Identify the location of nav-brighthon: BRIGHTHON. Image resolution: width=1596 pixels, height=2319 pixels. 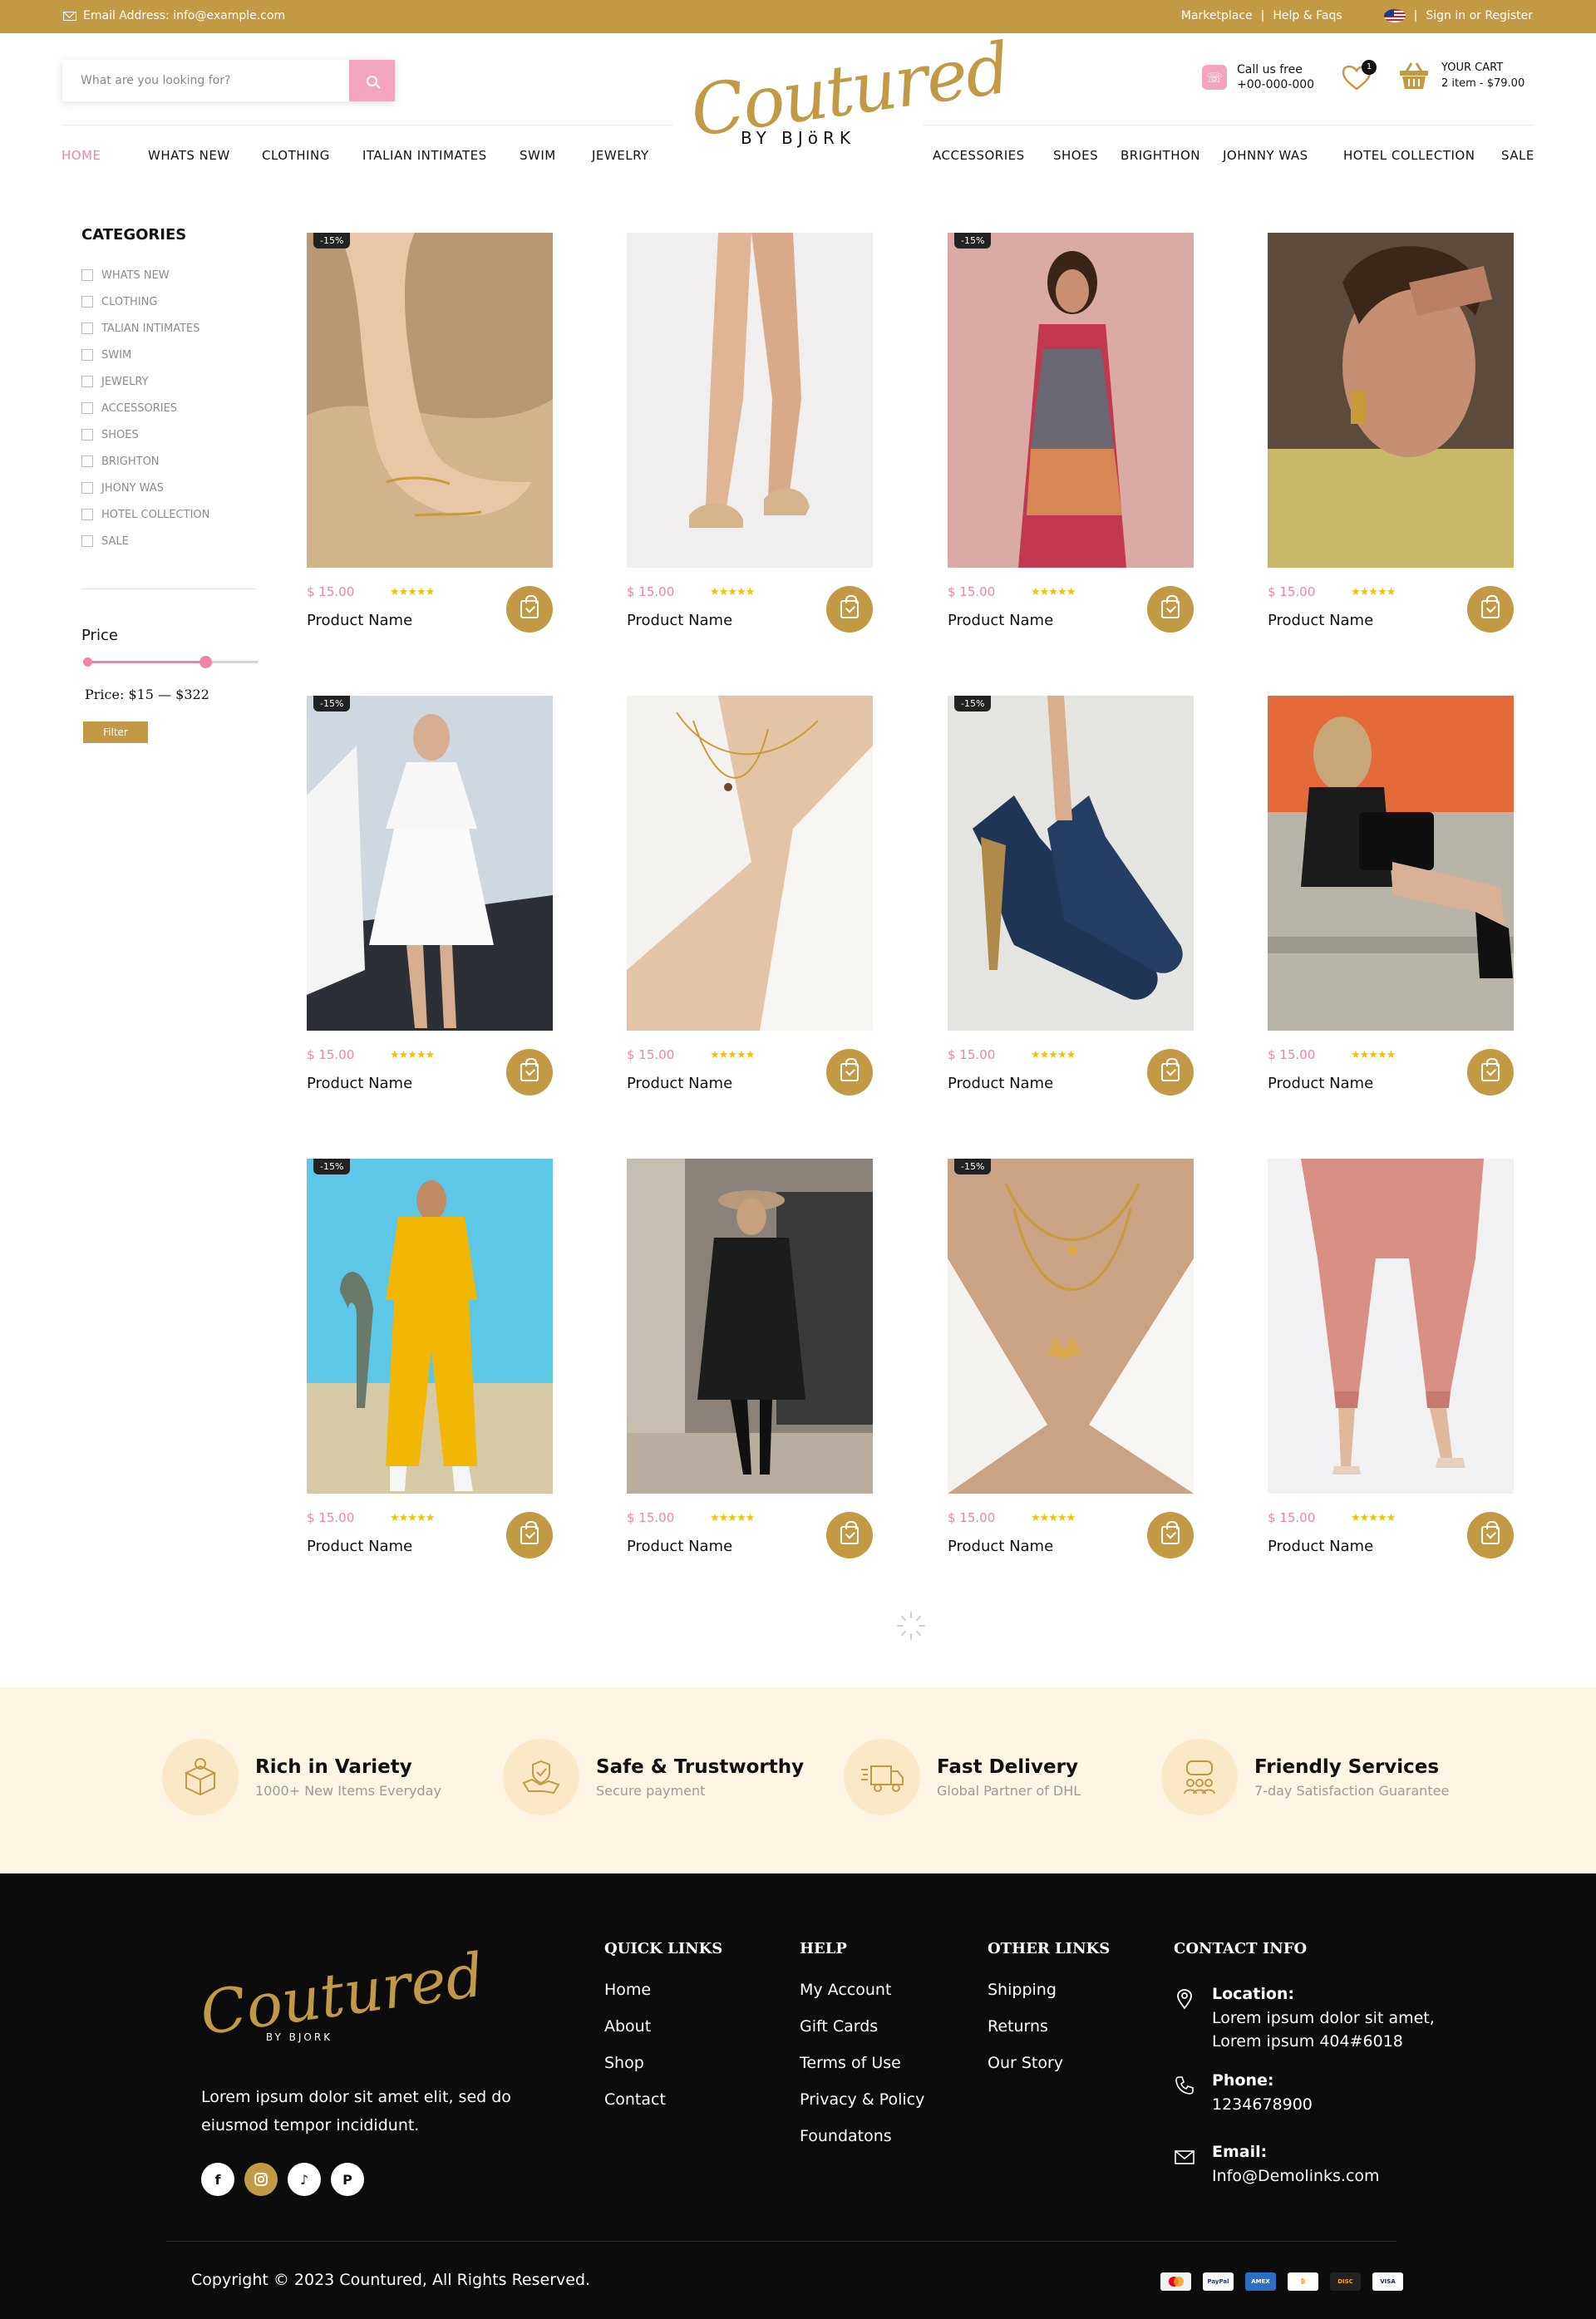
(1160, 155).